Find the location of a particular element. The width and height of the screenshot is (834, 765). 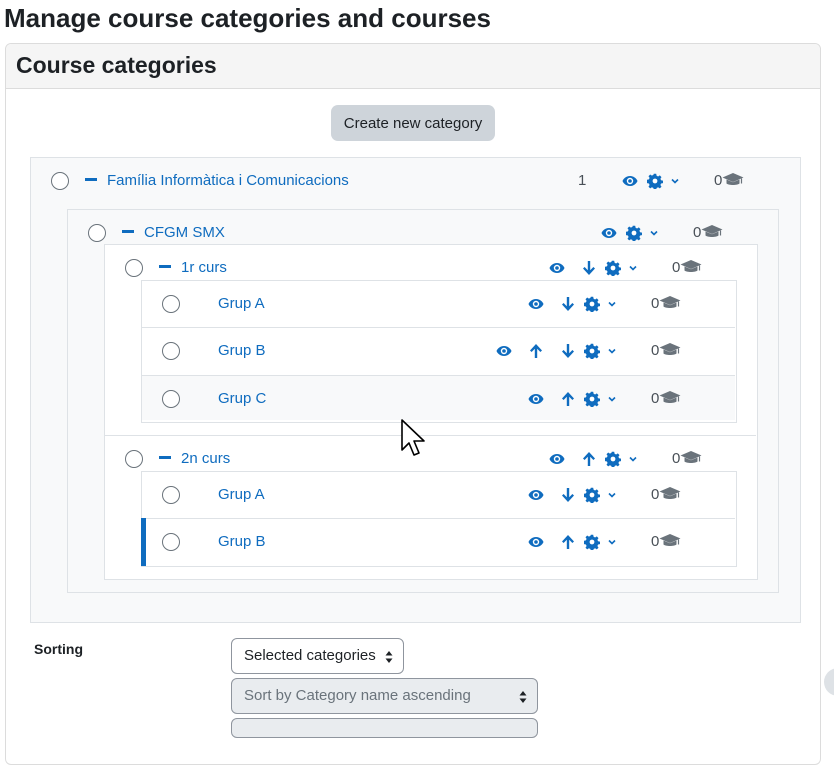

sorting-scope-select: Selected categories is located at coordinates (317, 656).